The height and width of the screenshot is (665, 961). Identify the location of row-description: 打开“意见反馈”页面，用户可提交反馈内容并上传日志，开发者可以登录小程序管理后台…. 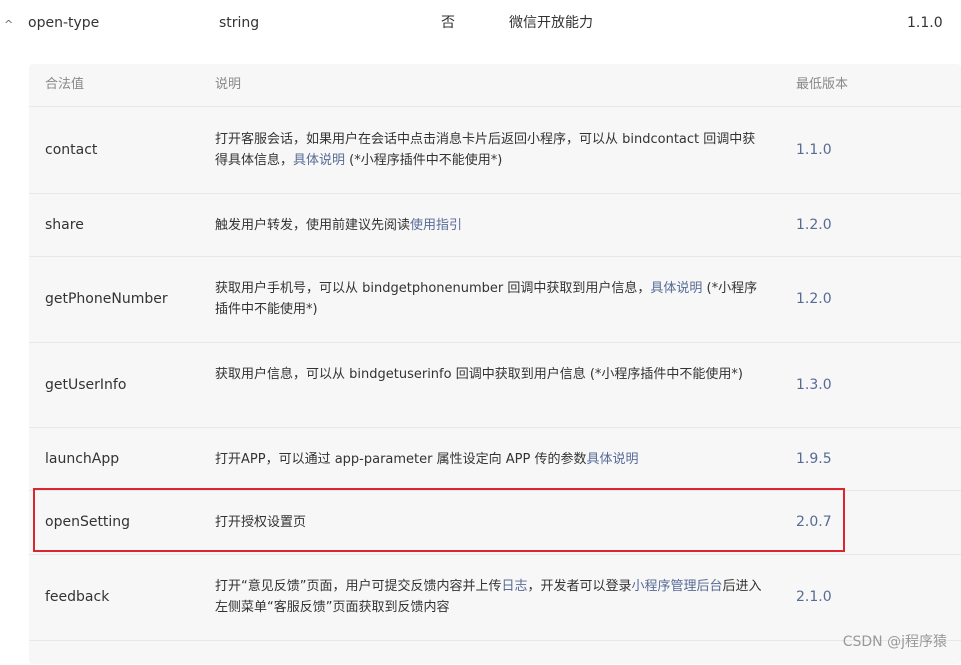
(489, 597).